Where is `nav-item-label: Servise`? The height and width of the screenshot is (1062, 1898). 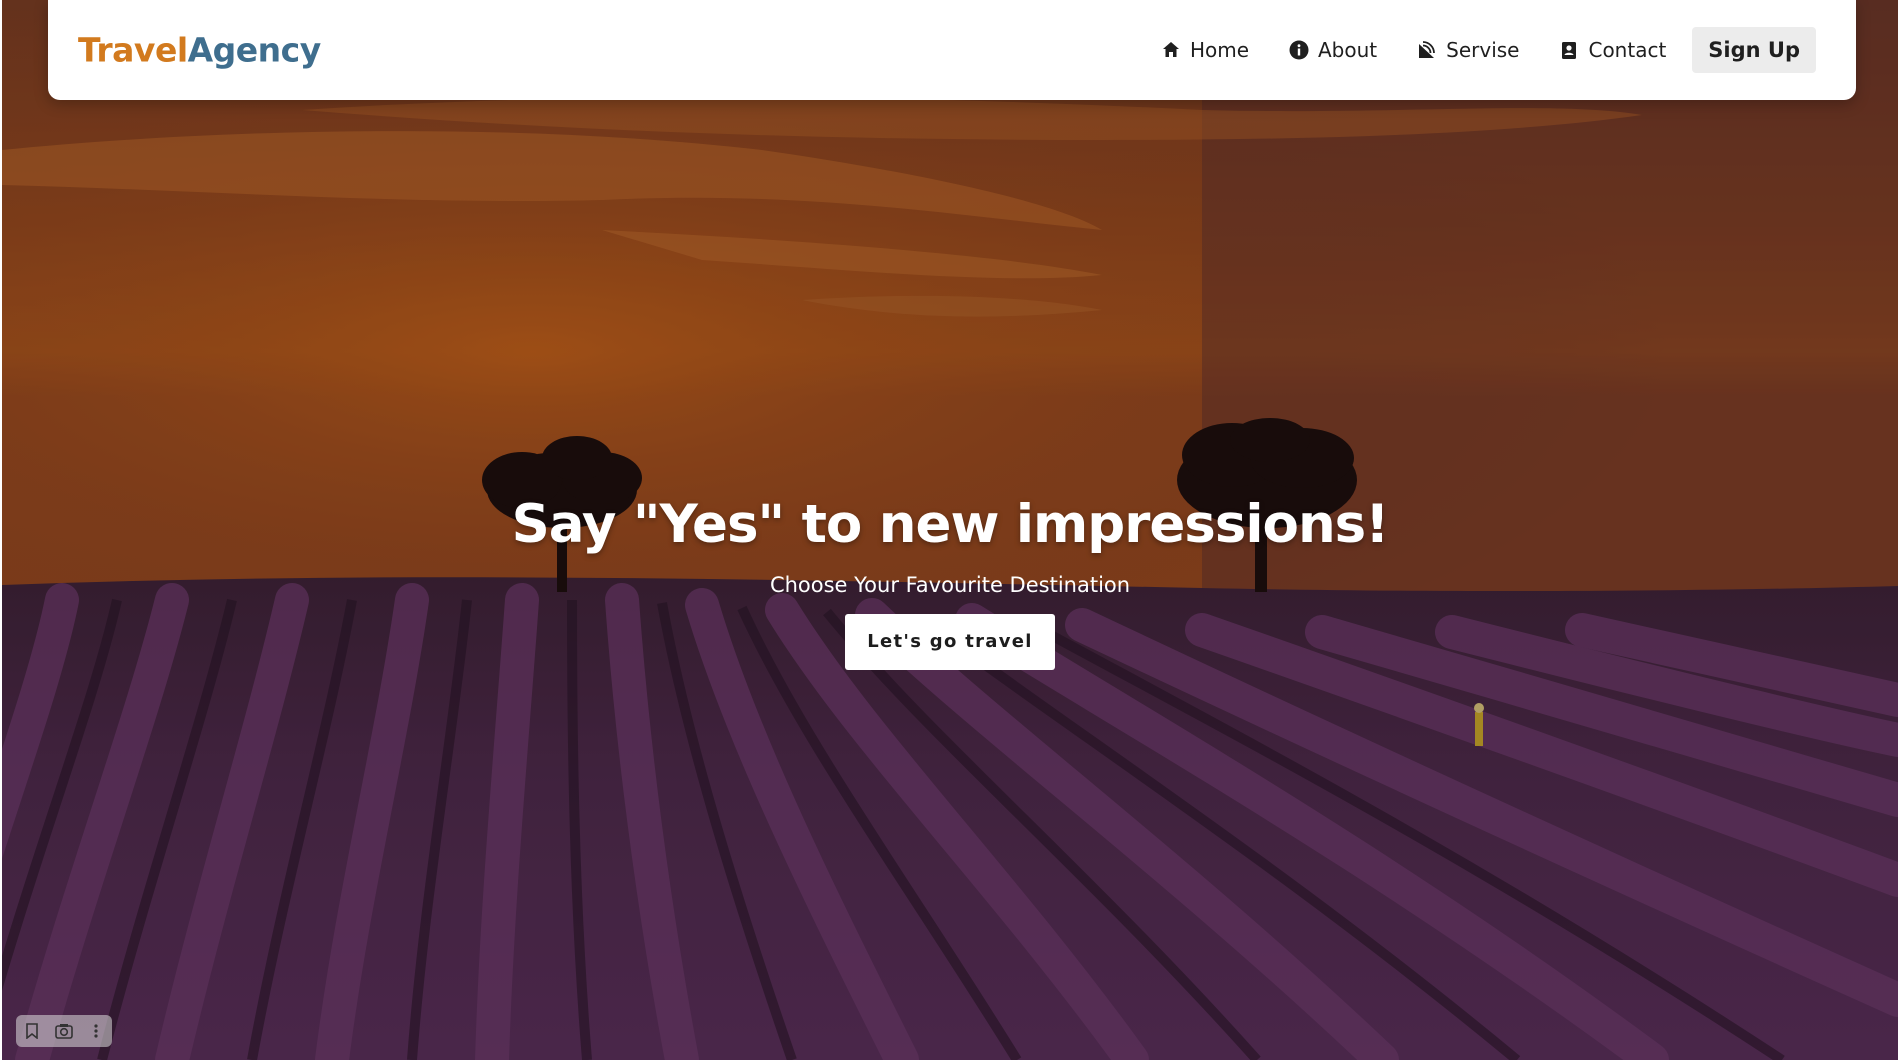 nav-item-label: Servise is located at coordinates (1483, 50).